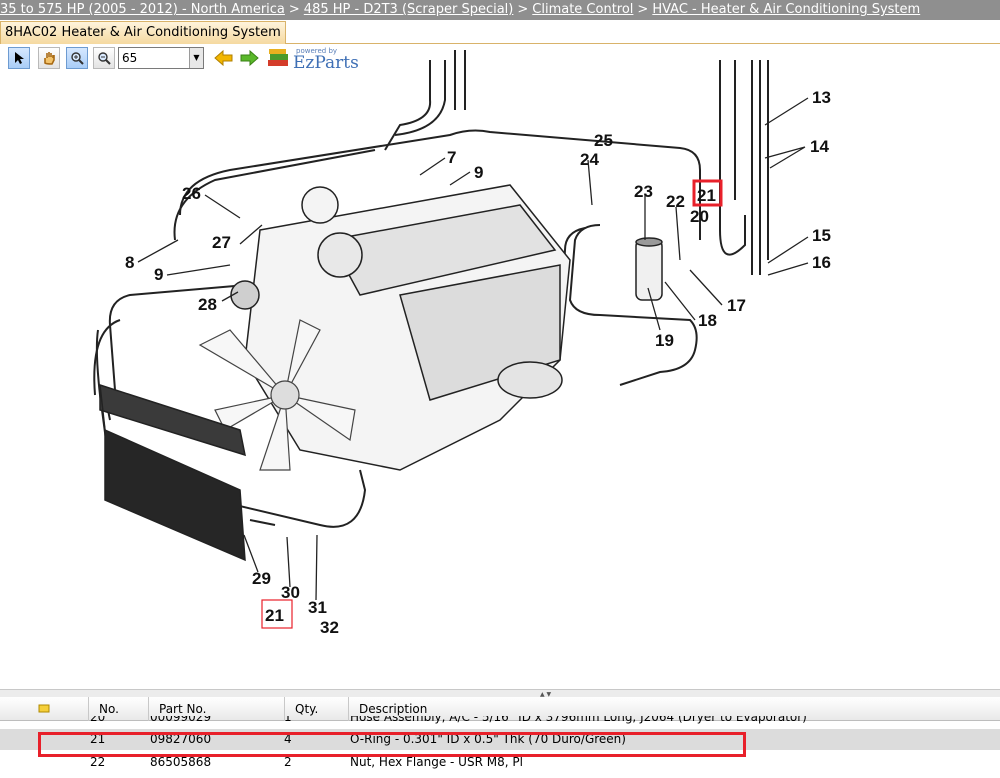  I want to click on callout-15: 15, so click(821, 235).